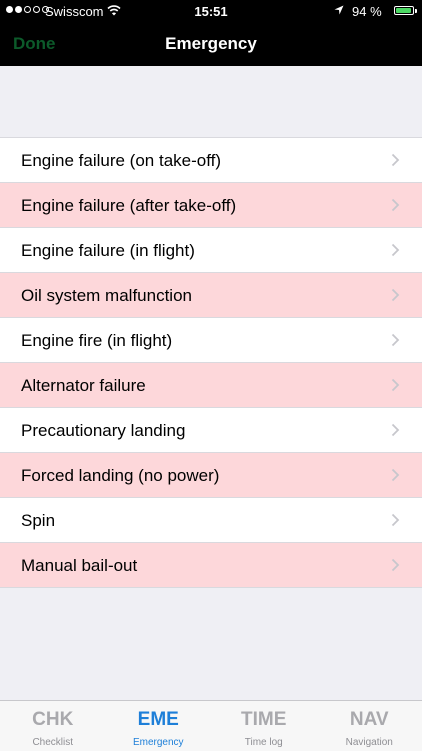  I want to click on navigation-bar: Done Emergency, so click(211, 44).